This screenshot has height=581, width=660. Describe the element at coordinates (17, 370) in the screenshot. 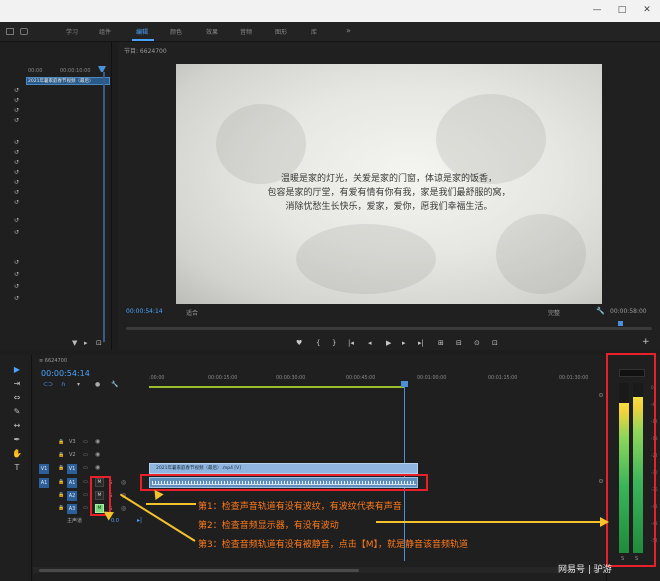

I see `selection-tool-icon: ▶` at that location.